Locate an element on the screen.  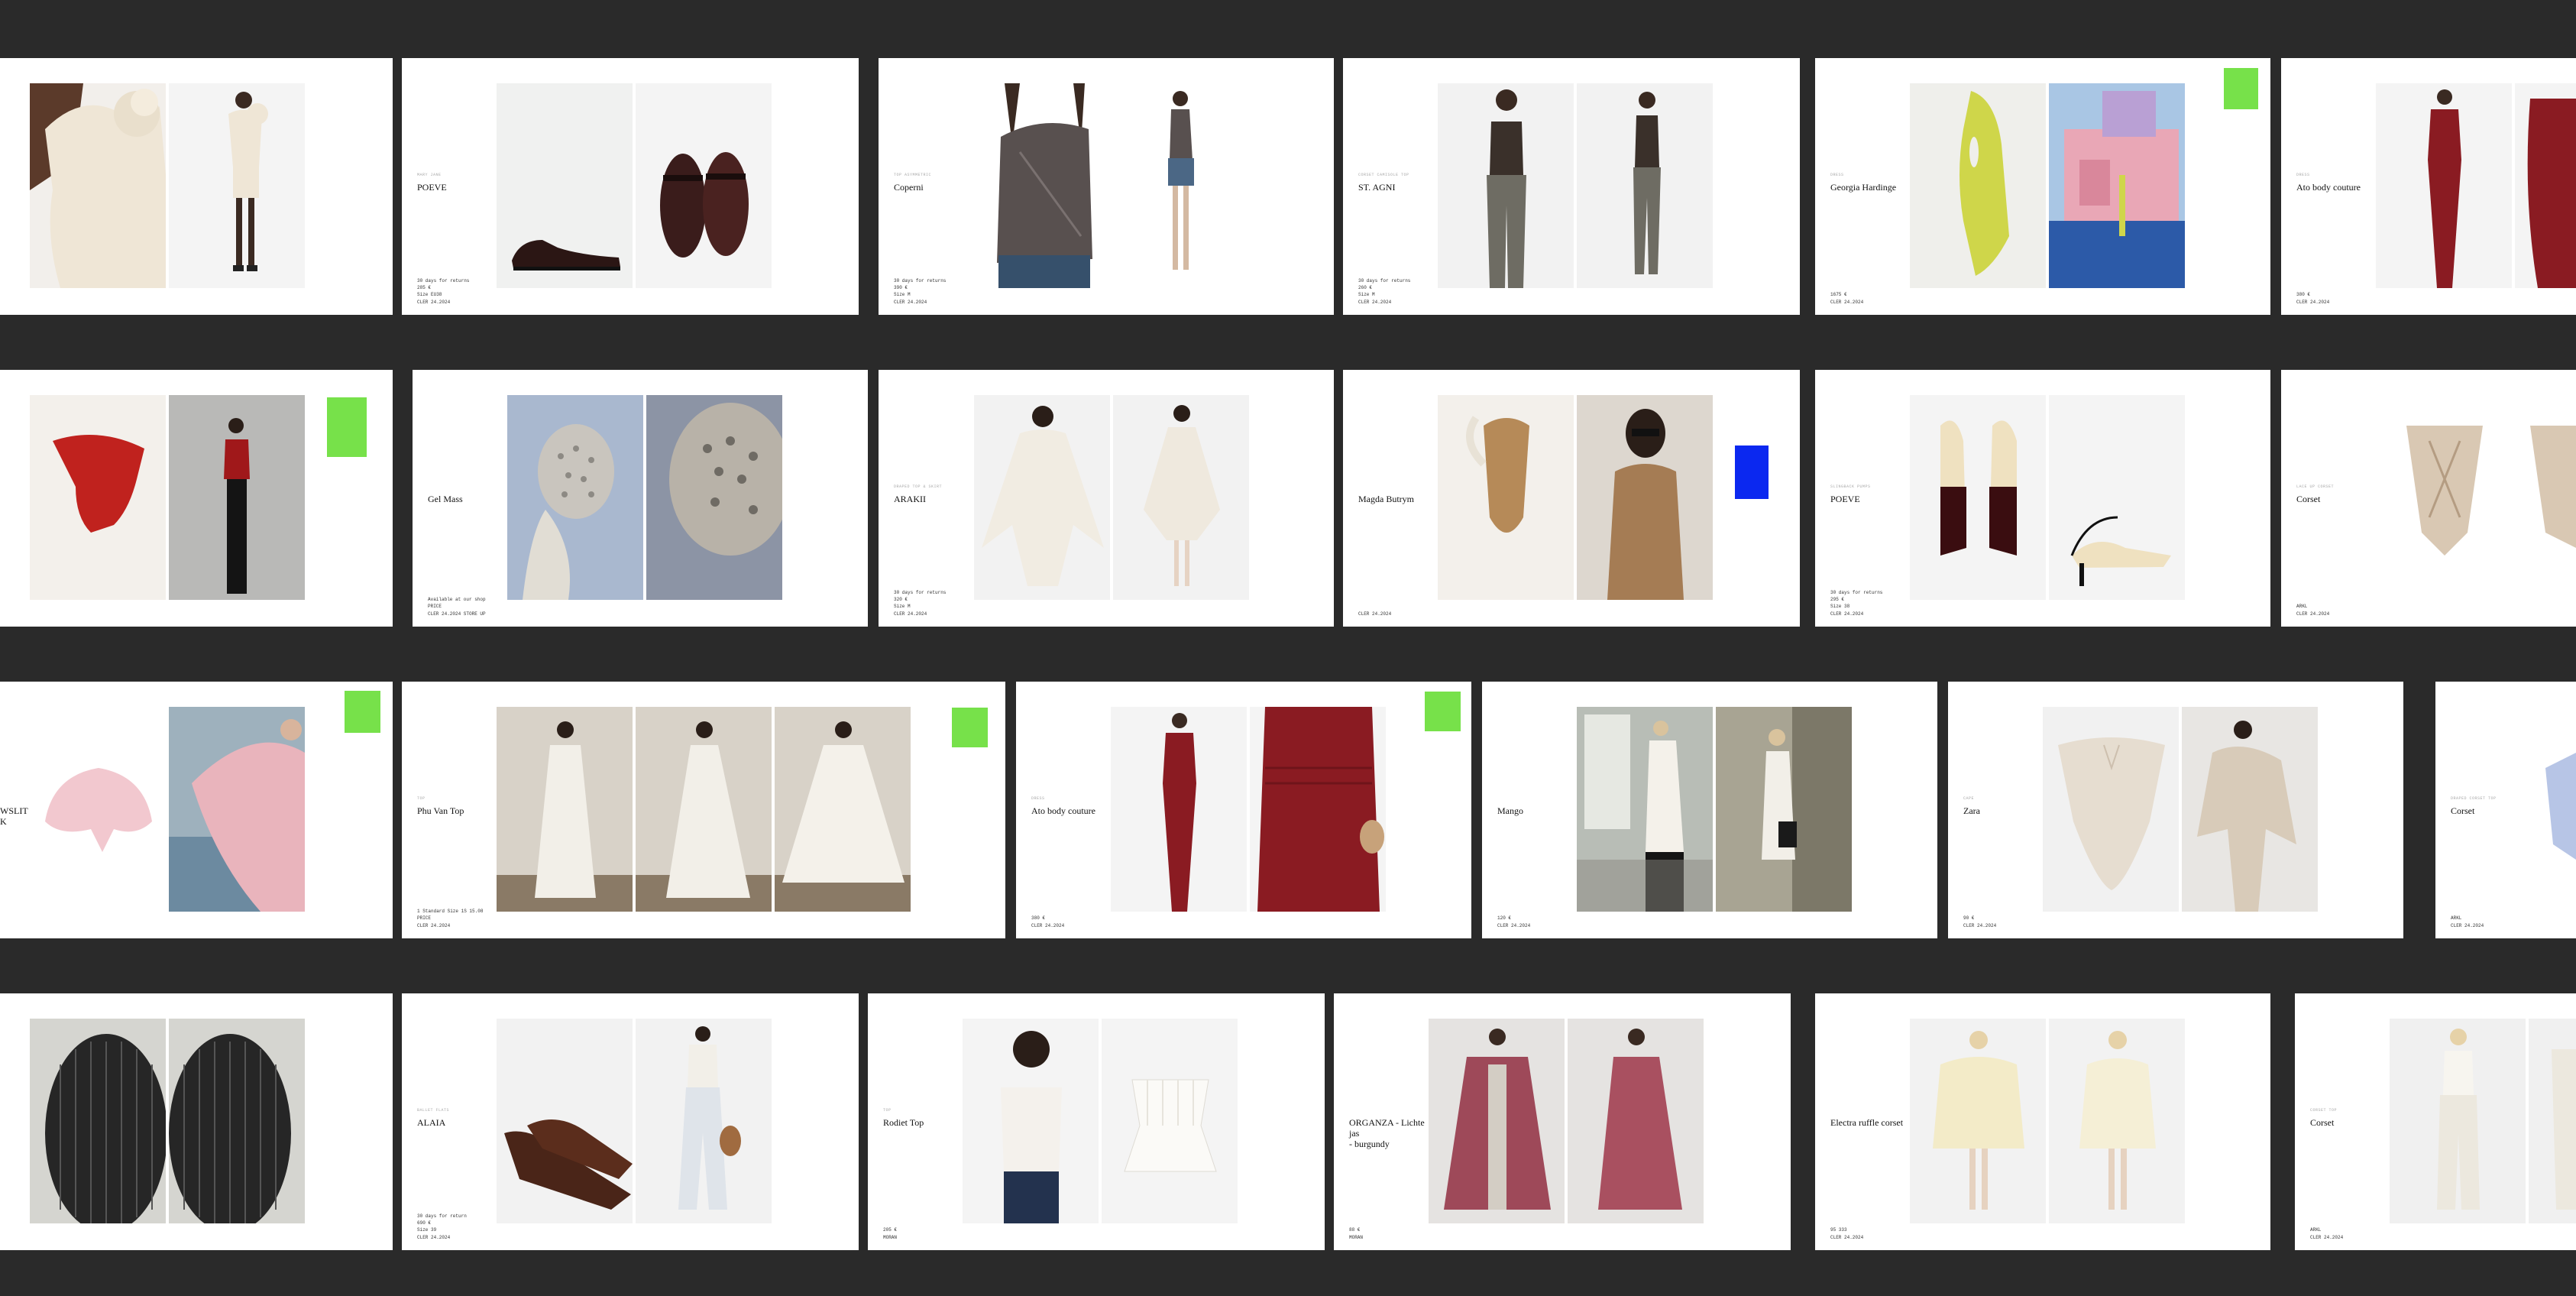
brand-name: ALAIA is located at coordinates (431, 1122).